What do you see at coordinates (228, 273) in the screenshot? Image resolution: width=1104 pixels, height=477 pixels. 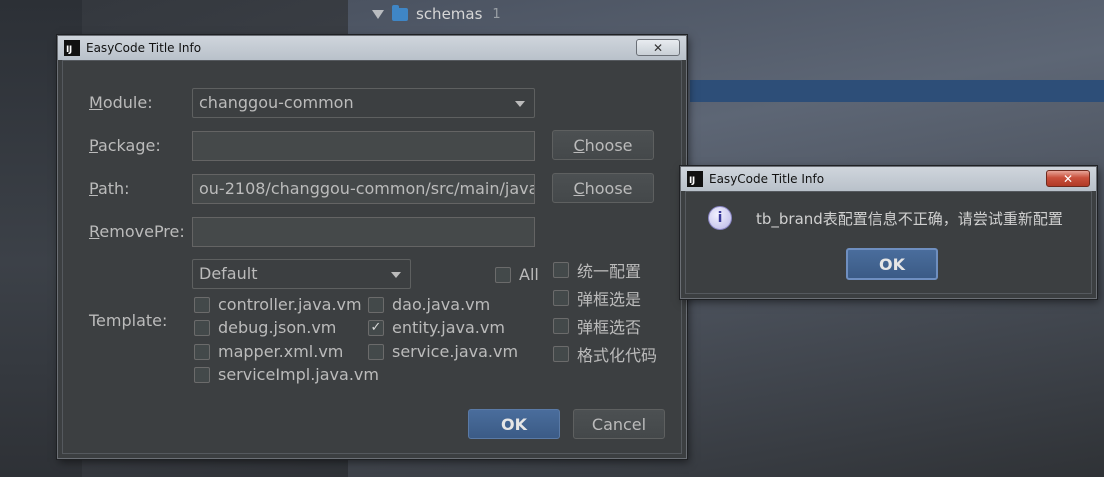 I see `template-group-value: Default` at bounding box center [228, 273].